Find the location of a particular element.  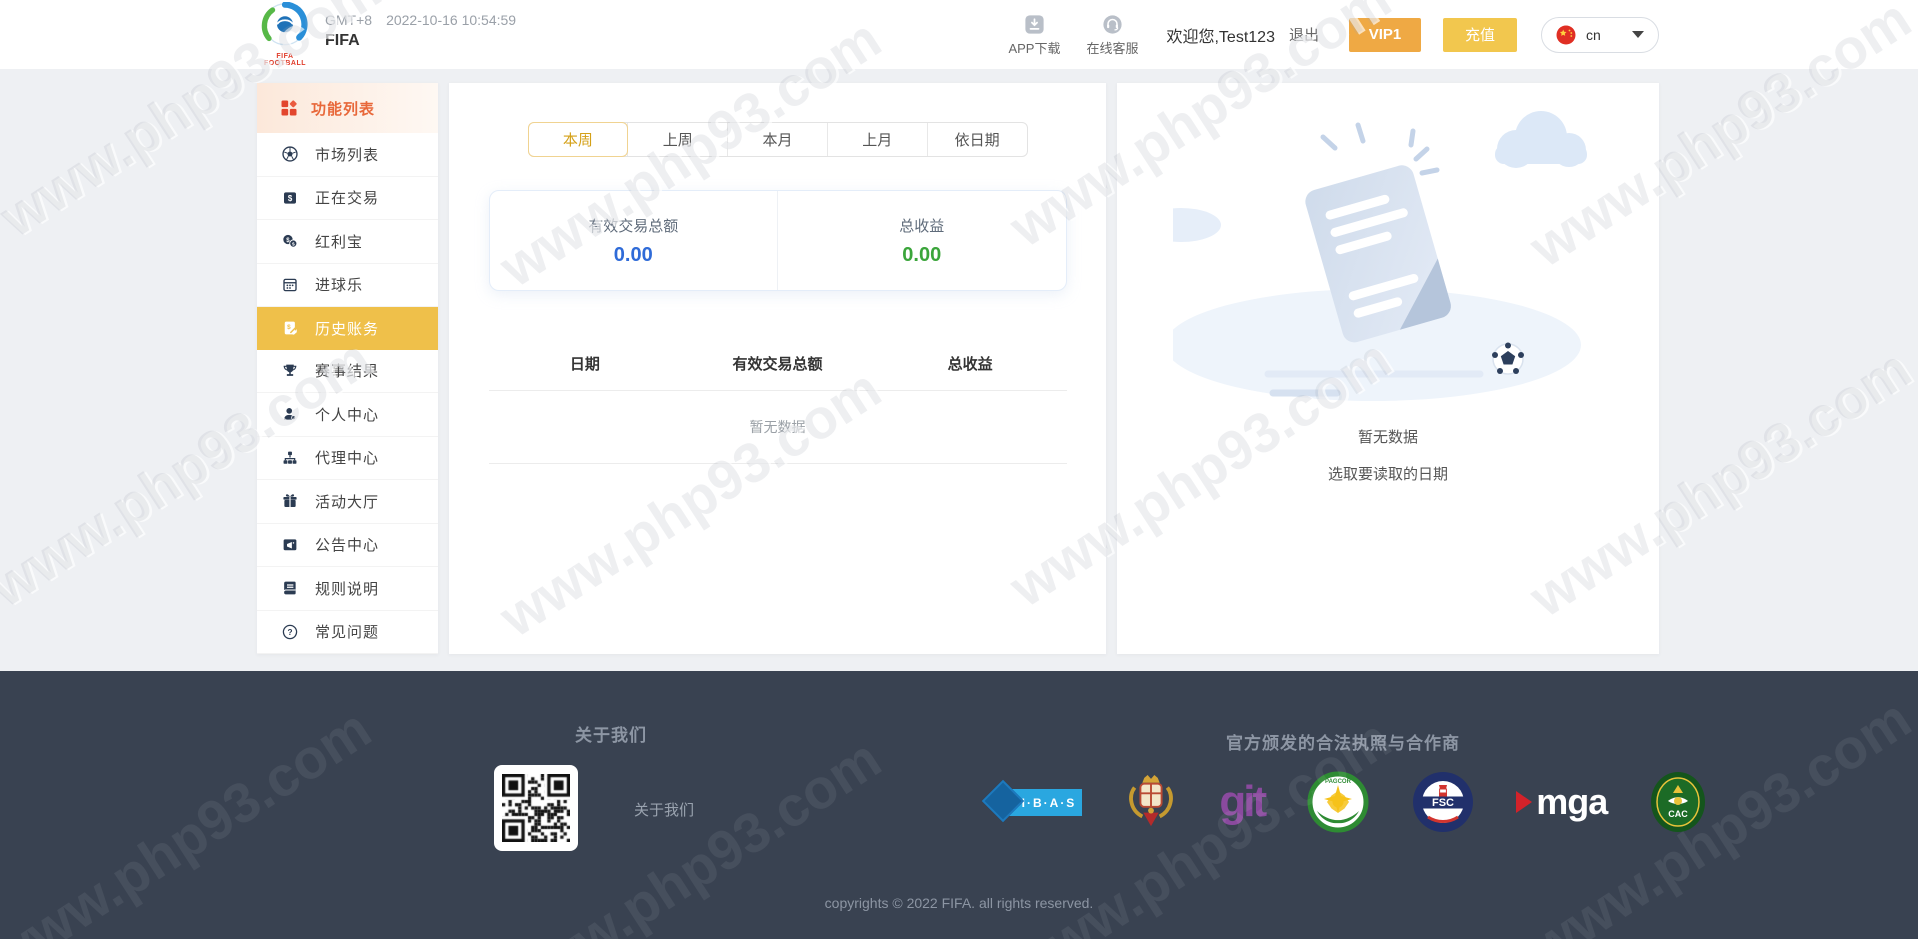

sidebar-item-goal-fun: 进球乐 is located at coordinates (347, 285).